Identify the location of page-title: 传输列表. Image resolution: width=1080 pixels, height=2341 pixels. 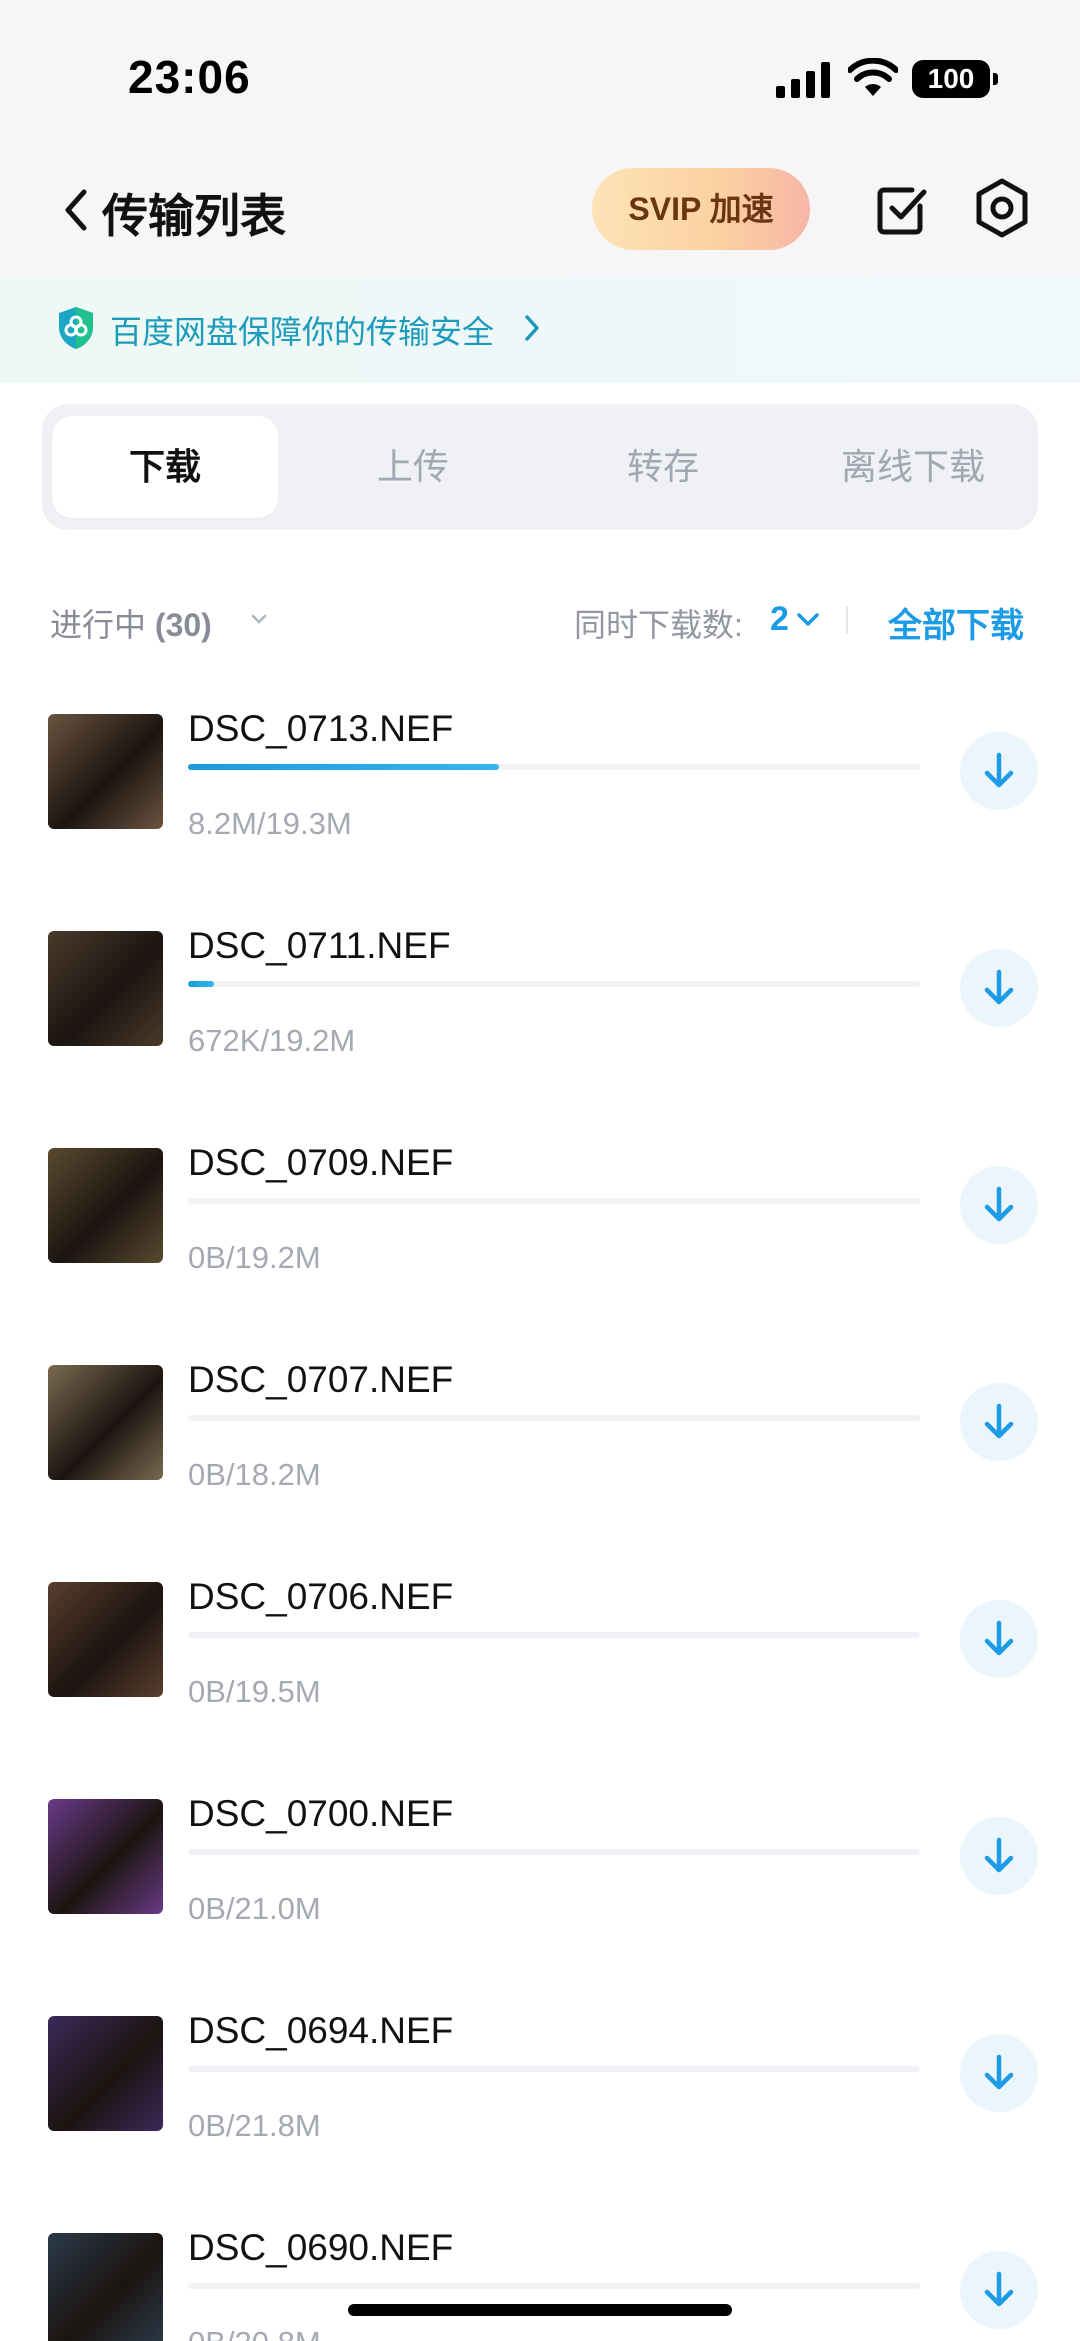
(194, 216).